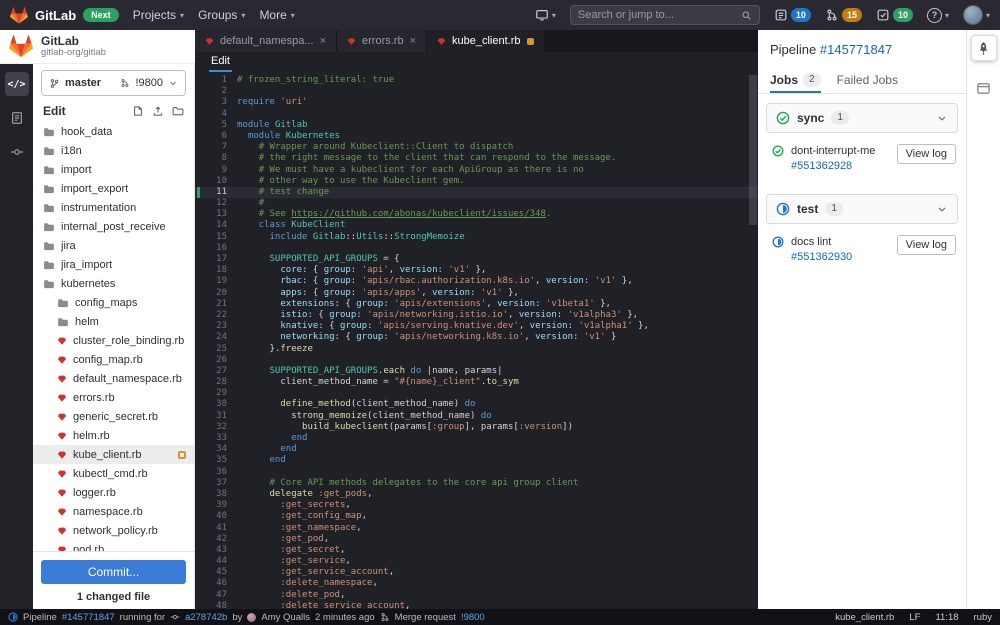 The height and width of the screenshot is (625, 1000). Describe the element at coordinates (215, 114) in the screenshot. I see `line-number: 4` at that location.